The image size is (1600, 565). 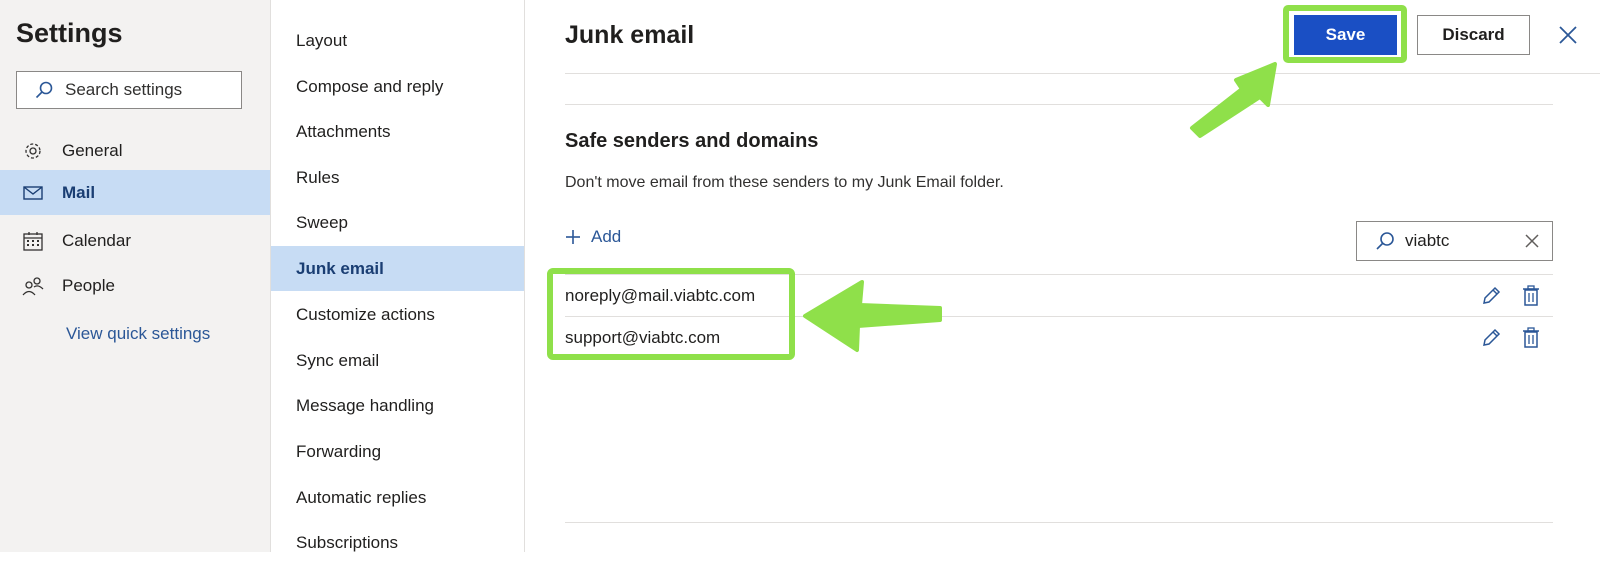 What do you see at coordinates (1233, 100) in the screenshot?
I see `arrow-to-save-icon` at bounding box center [1233, 100].